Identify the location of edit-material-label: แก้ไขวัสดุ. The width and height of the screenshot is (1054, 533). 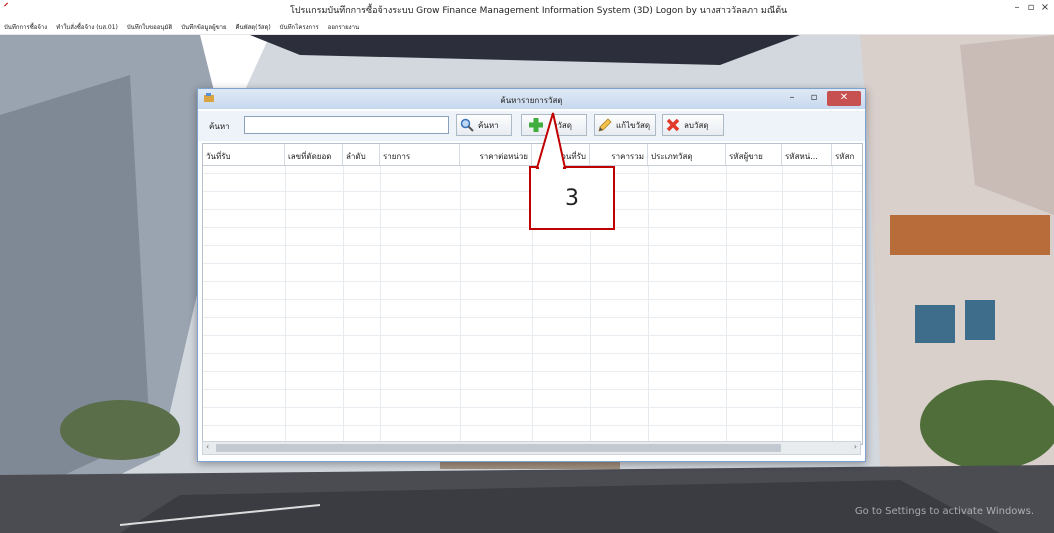
(633, 125).